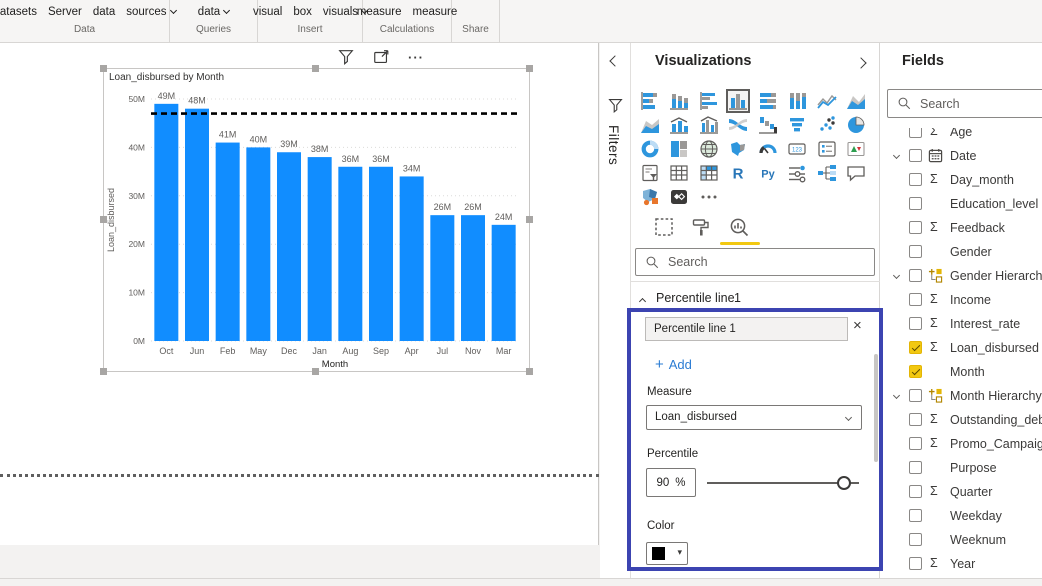  I want to click on ribbon-button-visual: visual, so click(267, 12).